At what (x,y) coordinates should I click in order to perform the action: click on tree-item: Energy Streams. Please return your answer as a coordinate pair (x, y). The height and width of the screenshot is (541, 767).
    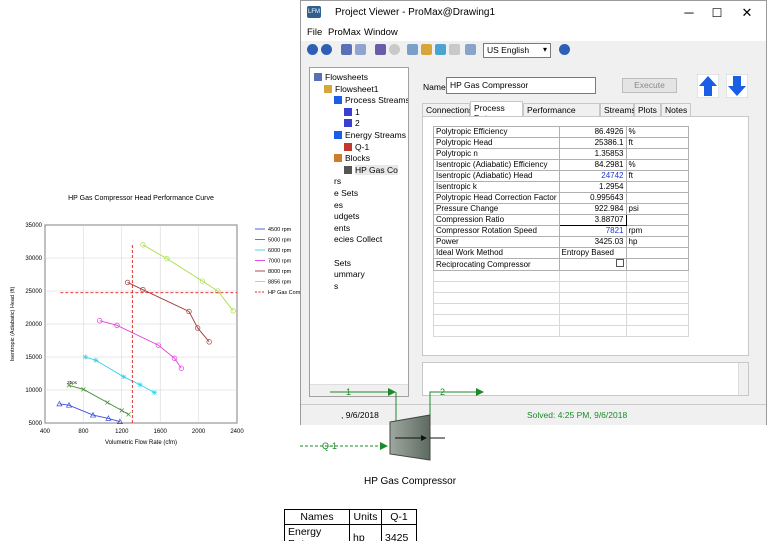
    Looking at the image, I should click on (370, 135).